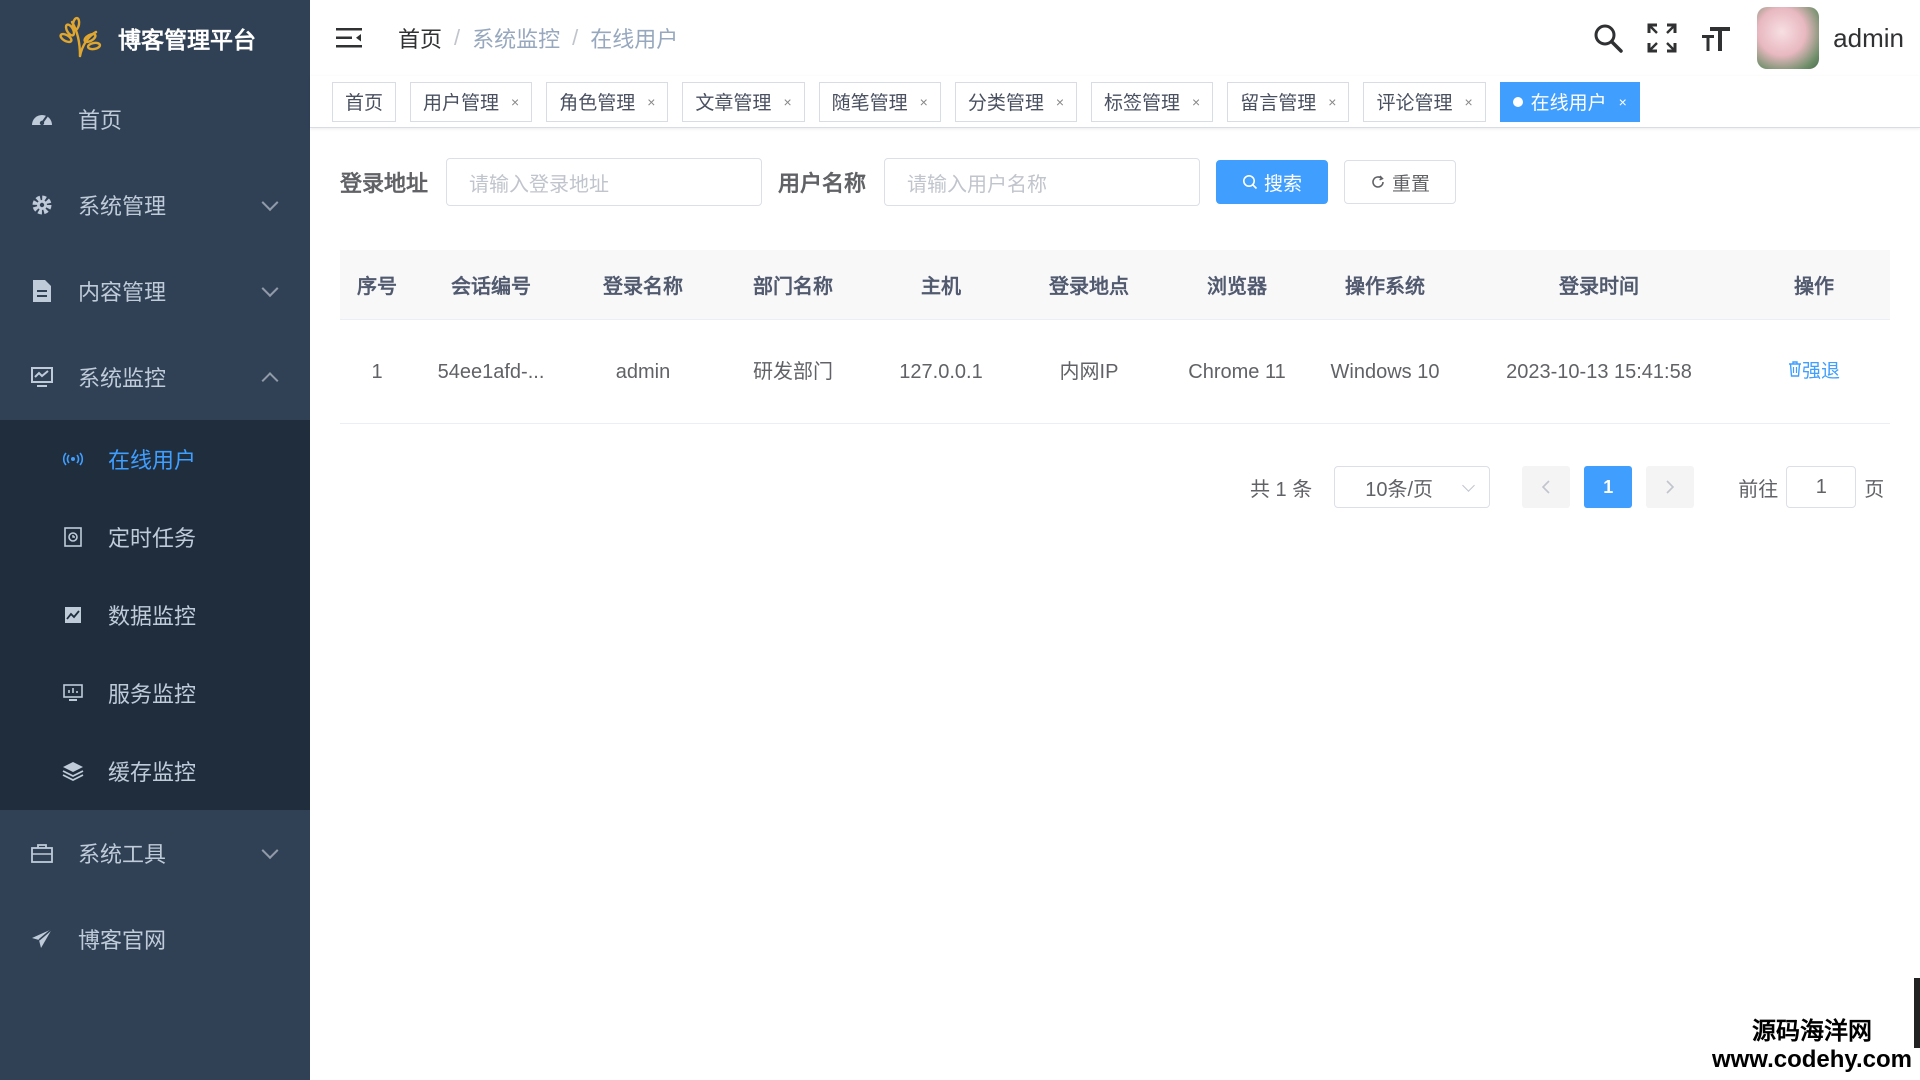 Image resolution: width=1920 pixels, height=1080 pixels. What do you see at coordinates (1820, 371) in the screenshot?
I see `force-logout-label: 强退` at bounding box center [1820, 371].